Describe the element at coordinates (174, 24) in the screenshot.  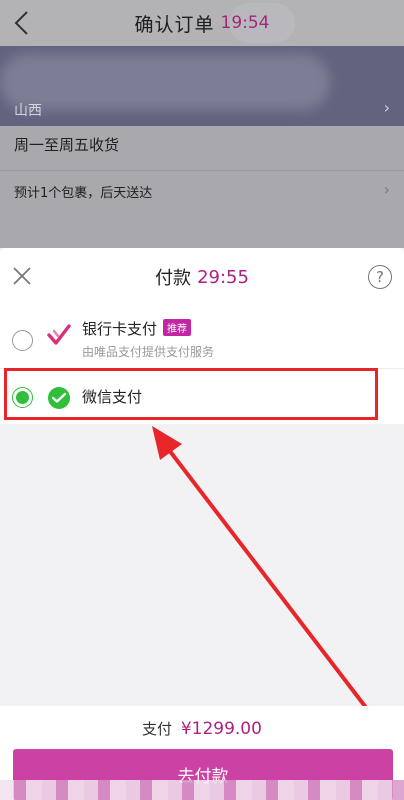
I see `order-page-title: 确认订单` at that location.